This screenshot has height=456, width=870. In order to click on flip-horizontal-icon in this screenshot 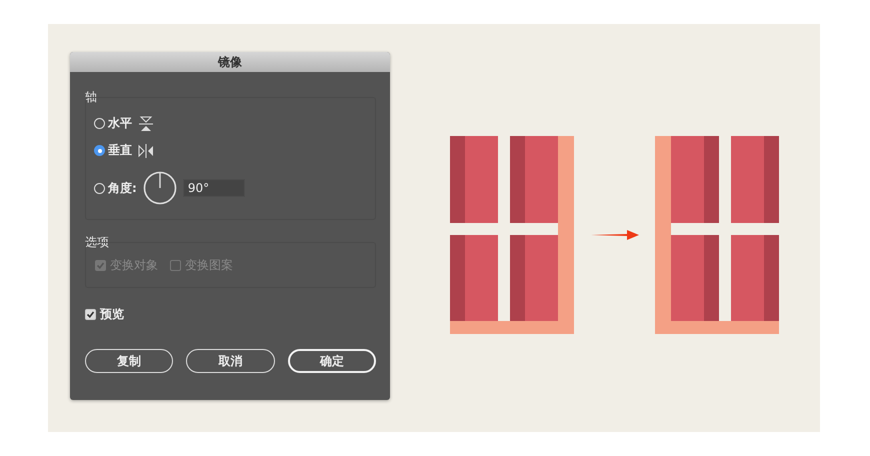, I will do `click(146, 124)`.